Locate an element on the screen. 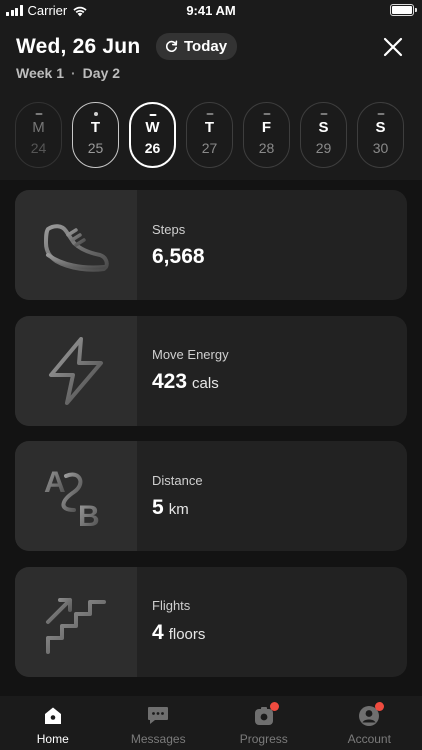  day-number: 26 is located at coordinates (152, 148).